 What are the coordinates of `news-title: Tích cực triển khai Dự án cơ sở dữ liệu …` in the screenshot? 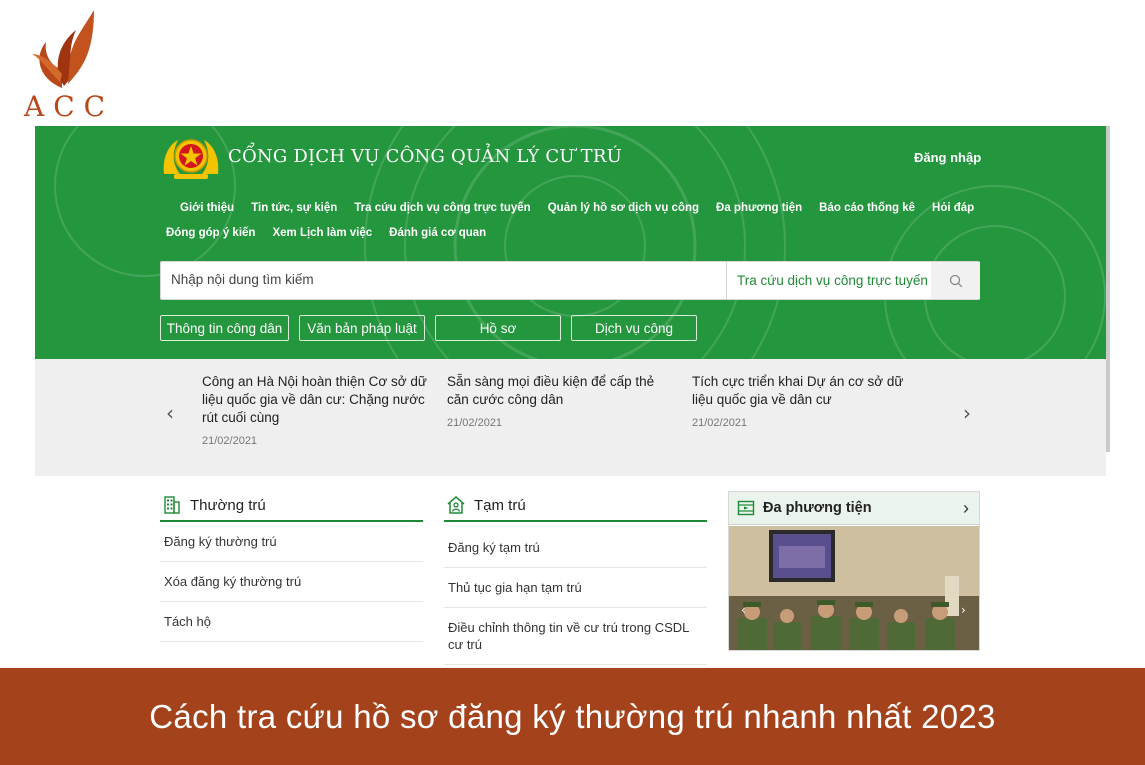 It's located at (798, 390).